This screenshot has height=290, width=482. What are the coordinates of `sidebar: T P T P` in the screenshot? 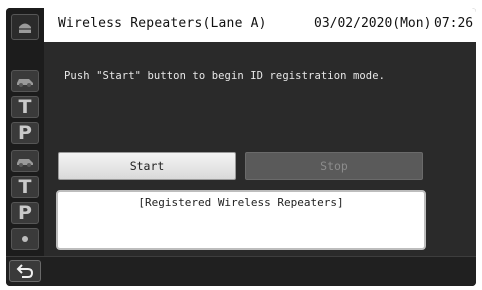 It's located at (25, 132).